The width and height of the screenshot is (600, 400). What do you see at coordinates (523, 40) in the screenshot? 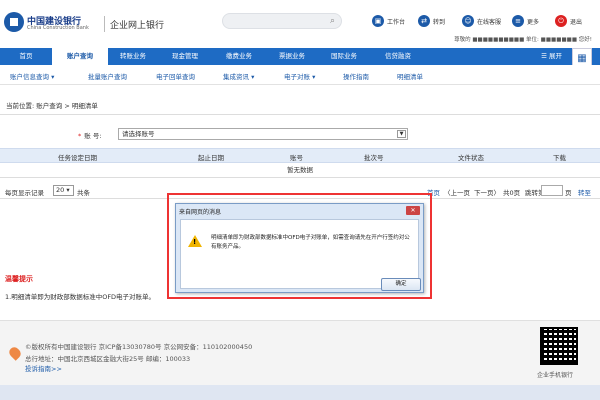
I see `welcome-text: 尊敬的 ■■■■■■■■■■ 单位: ■■■■■■■ 您好!` at bounding box center [523, 40].